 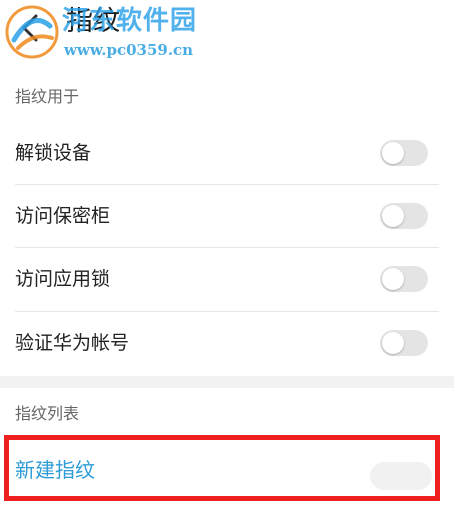 I want to click on back-arrow-icon, so click(x=30, y=28).